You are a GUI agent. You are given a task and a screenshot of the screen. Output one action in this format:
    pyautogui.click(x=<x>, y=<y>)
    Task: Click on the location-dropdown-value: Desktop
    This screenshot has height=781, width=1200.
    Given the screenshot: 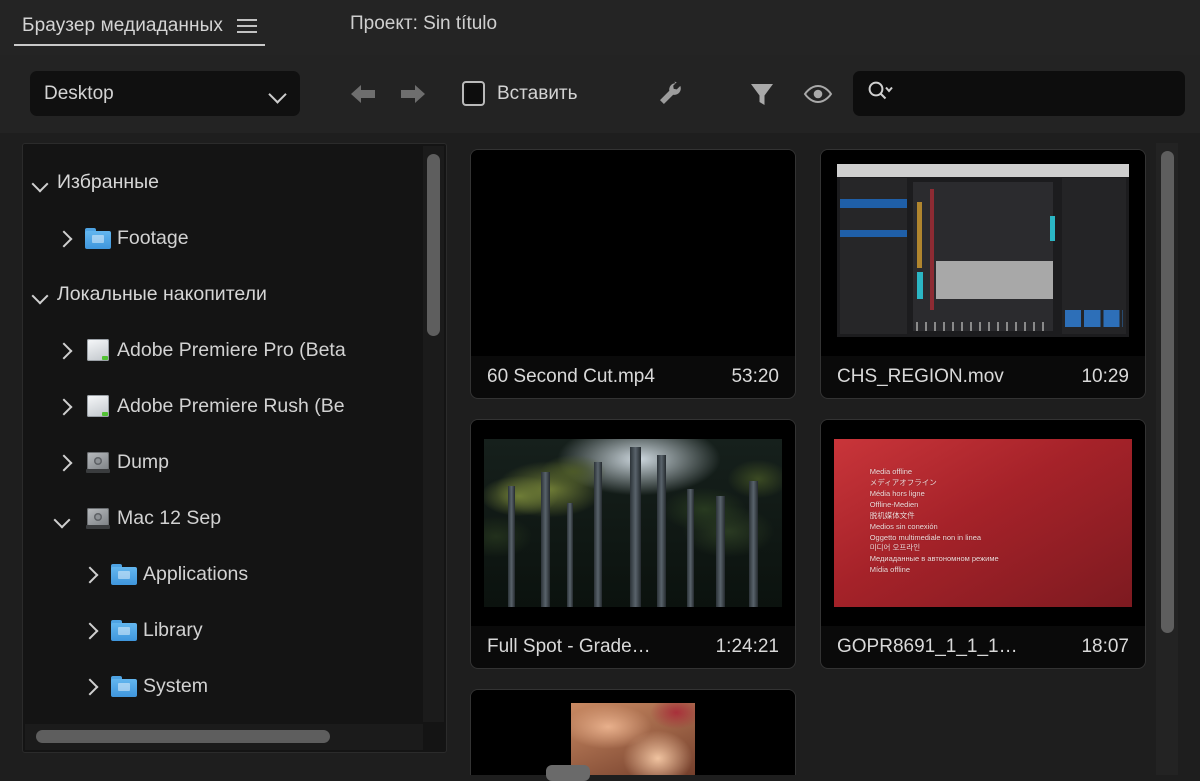 What is the action you would take?
    pyautogui.click(x=79, y=93)
    